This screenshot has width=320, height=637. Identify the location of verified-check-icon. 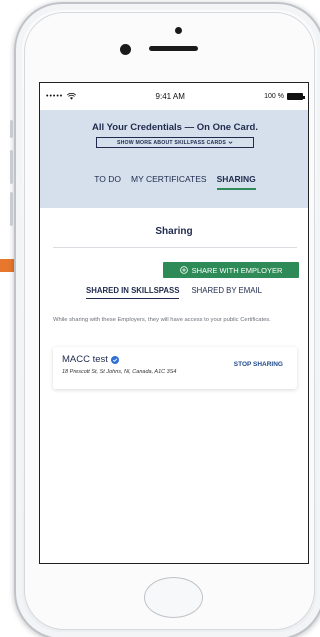
(114, 359).